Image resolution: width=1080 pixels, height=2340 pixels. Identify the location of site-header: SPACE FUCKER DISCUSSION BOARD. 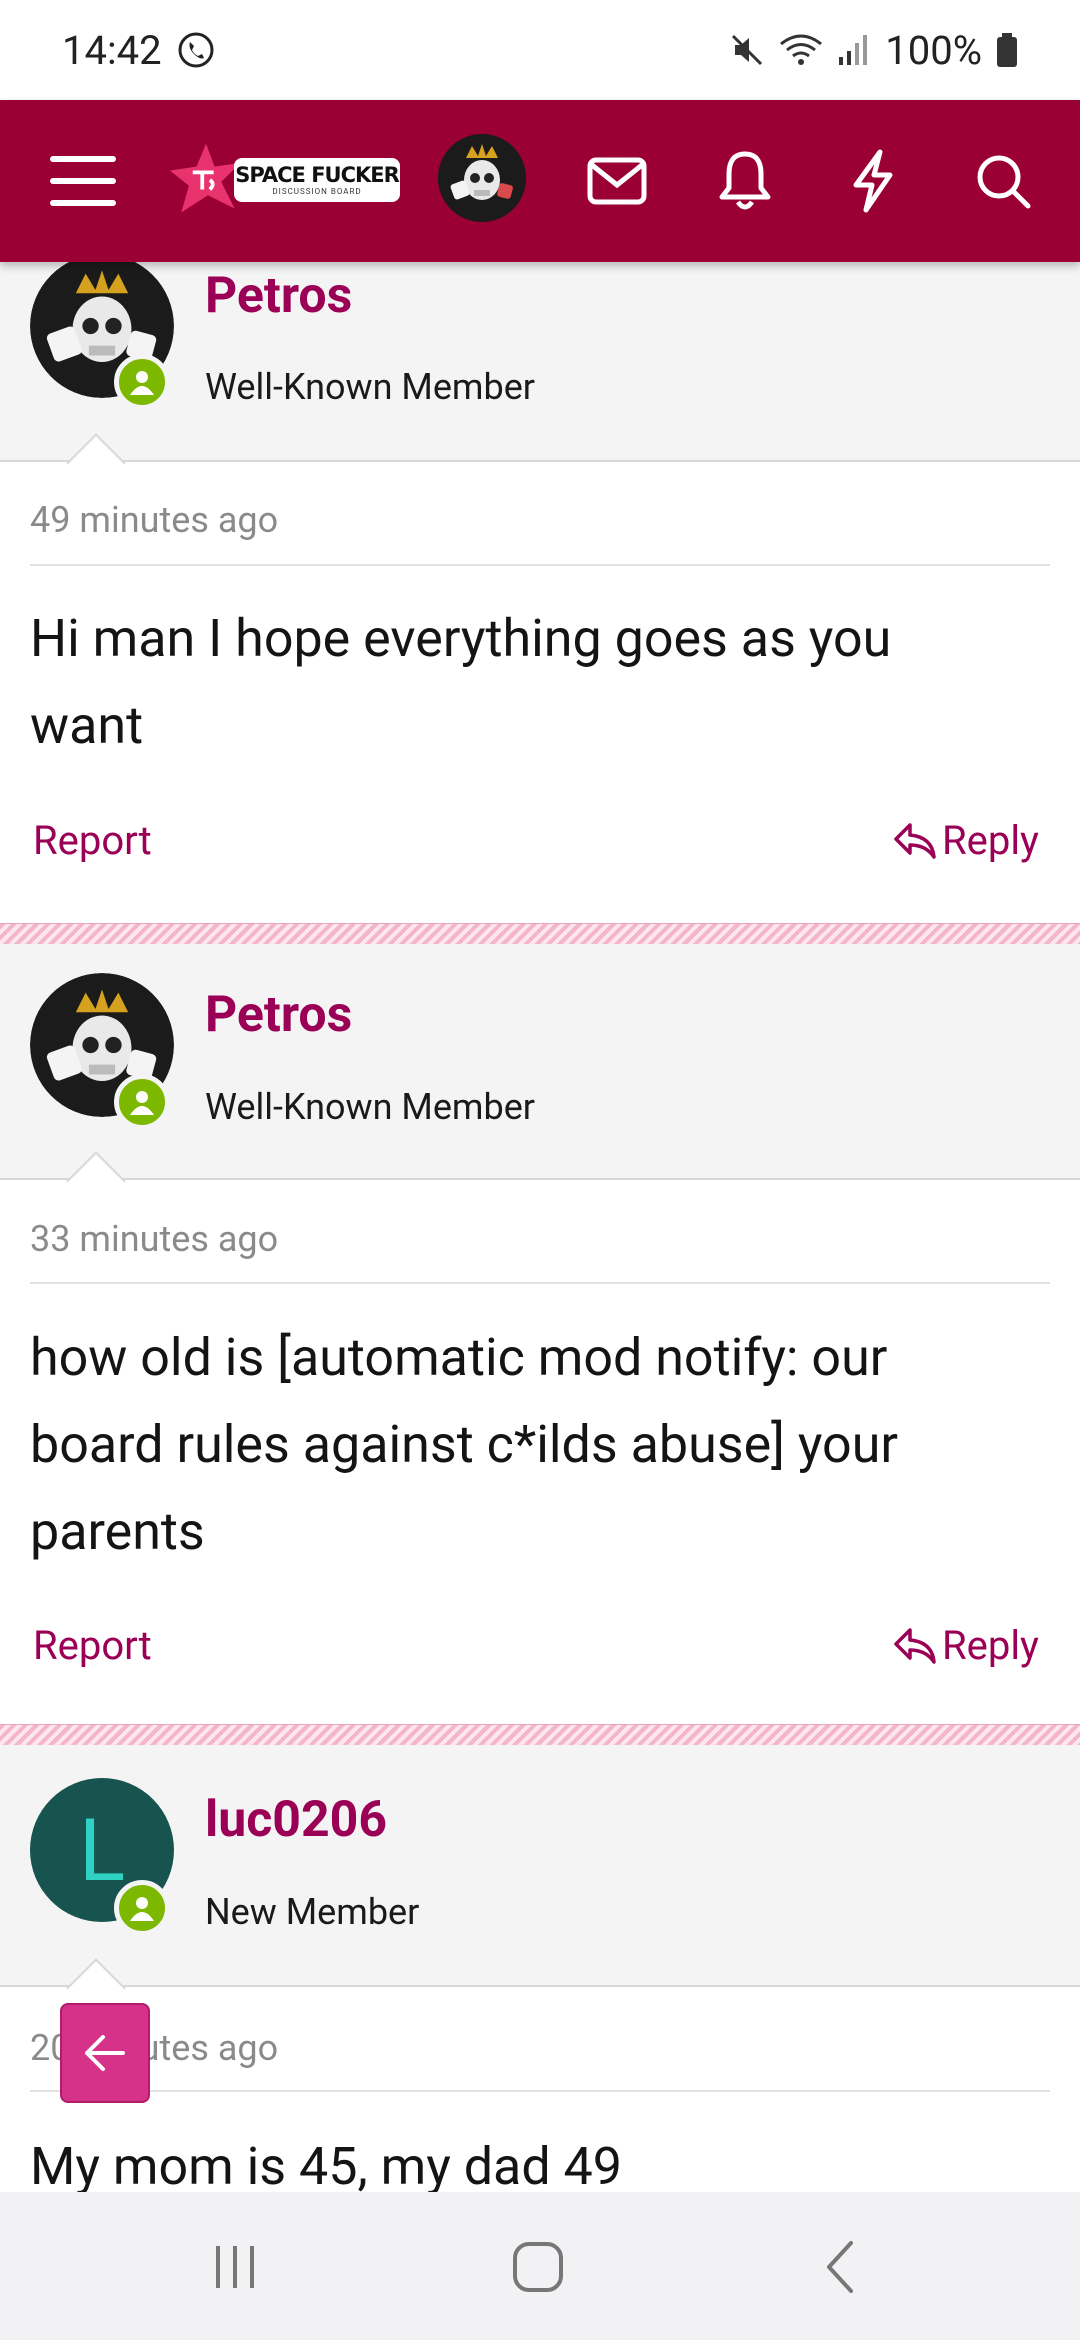
(540, 181).